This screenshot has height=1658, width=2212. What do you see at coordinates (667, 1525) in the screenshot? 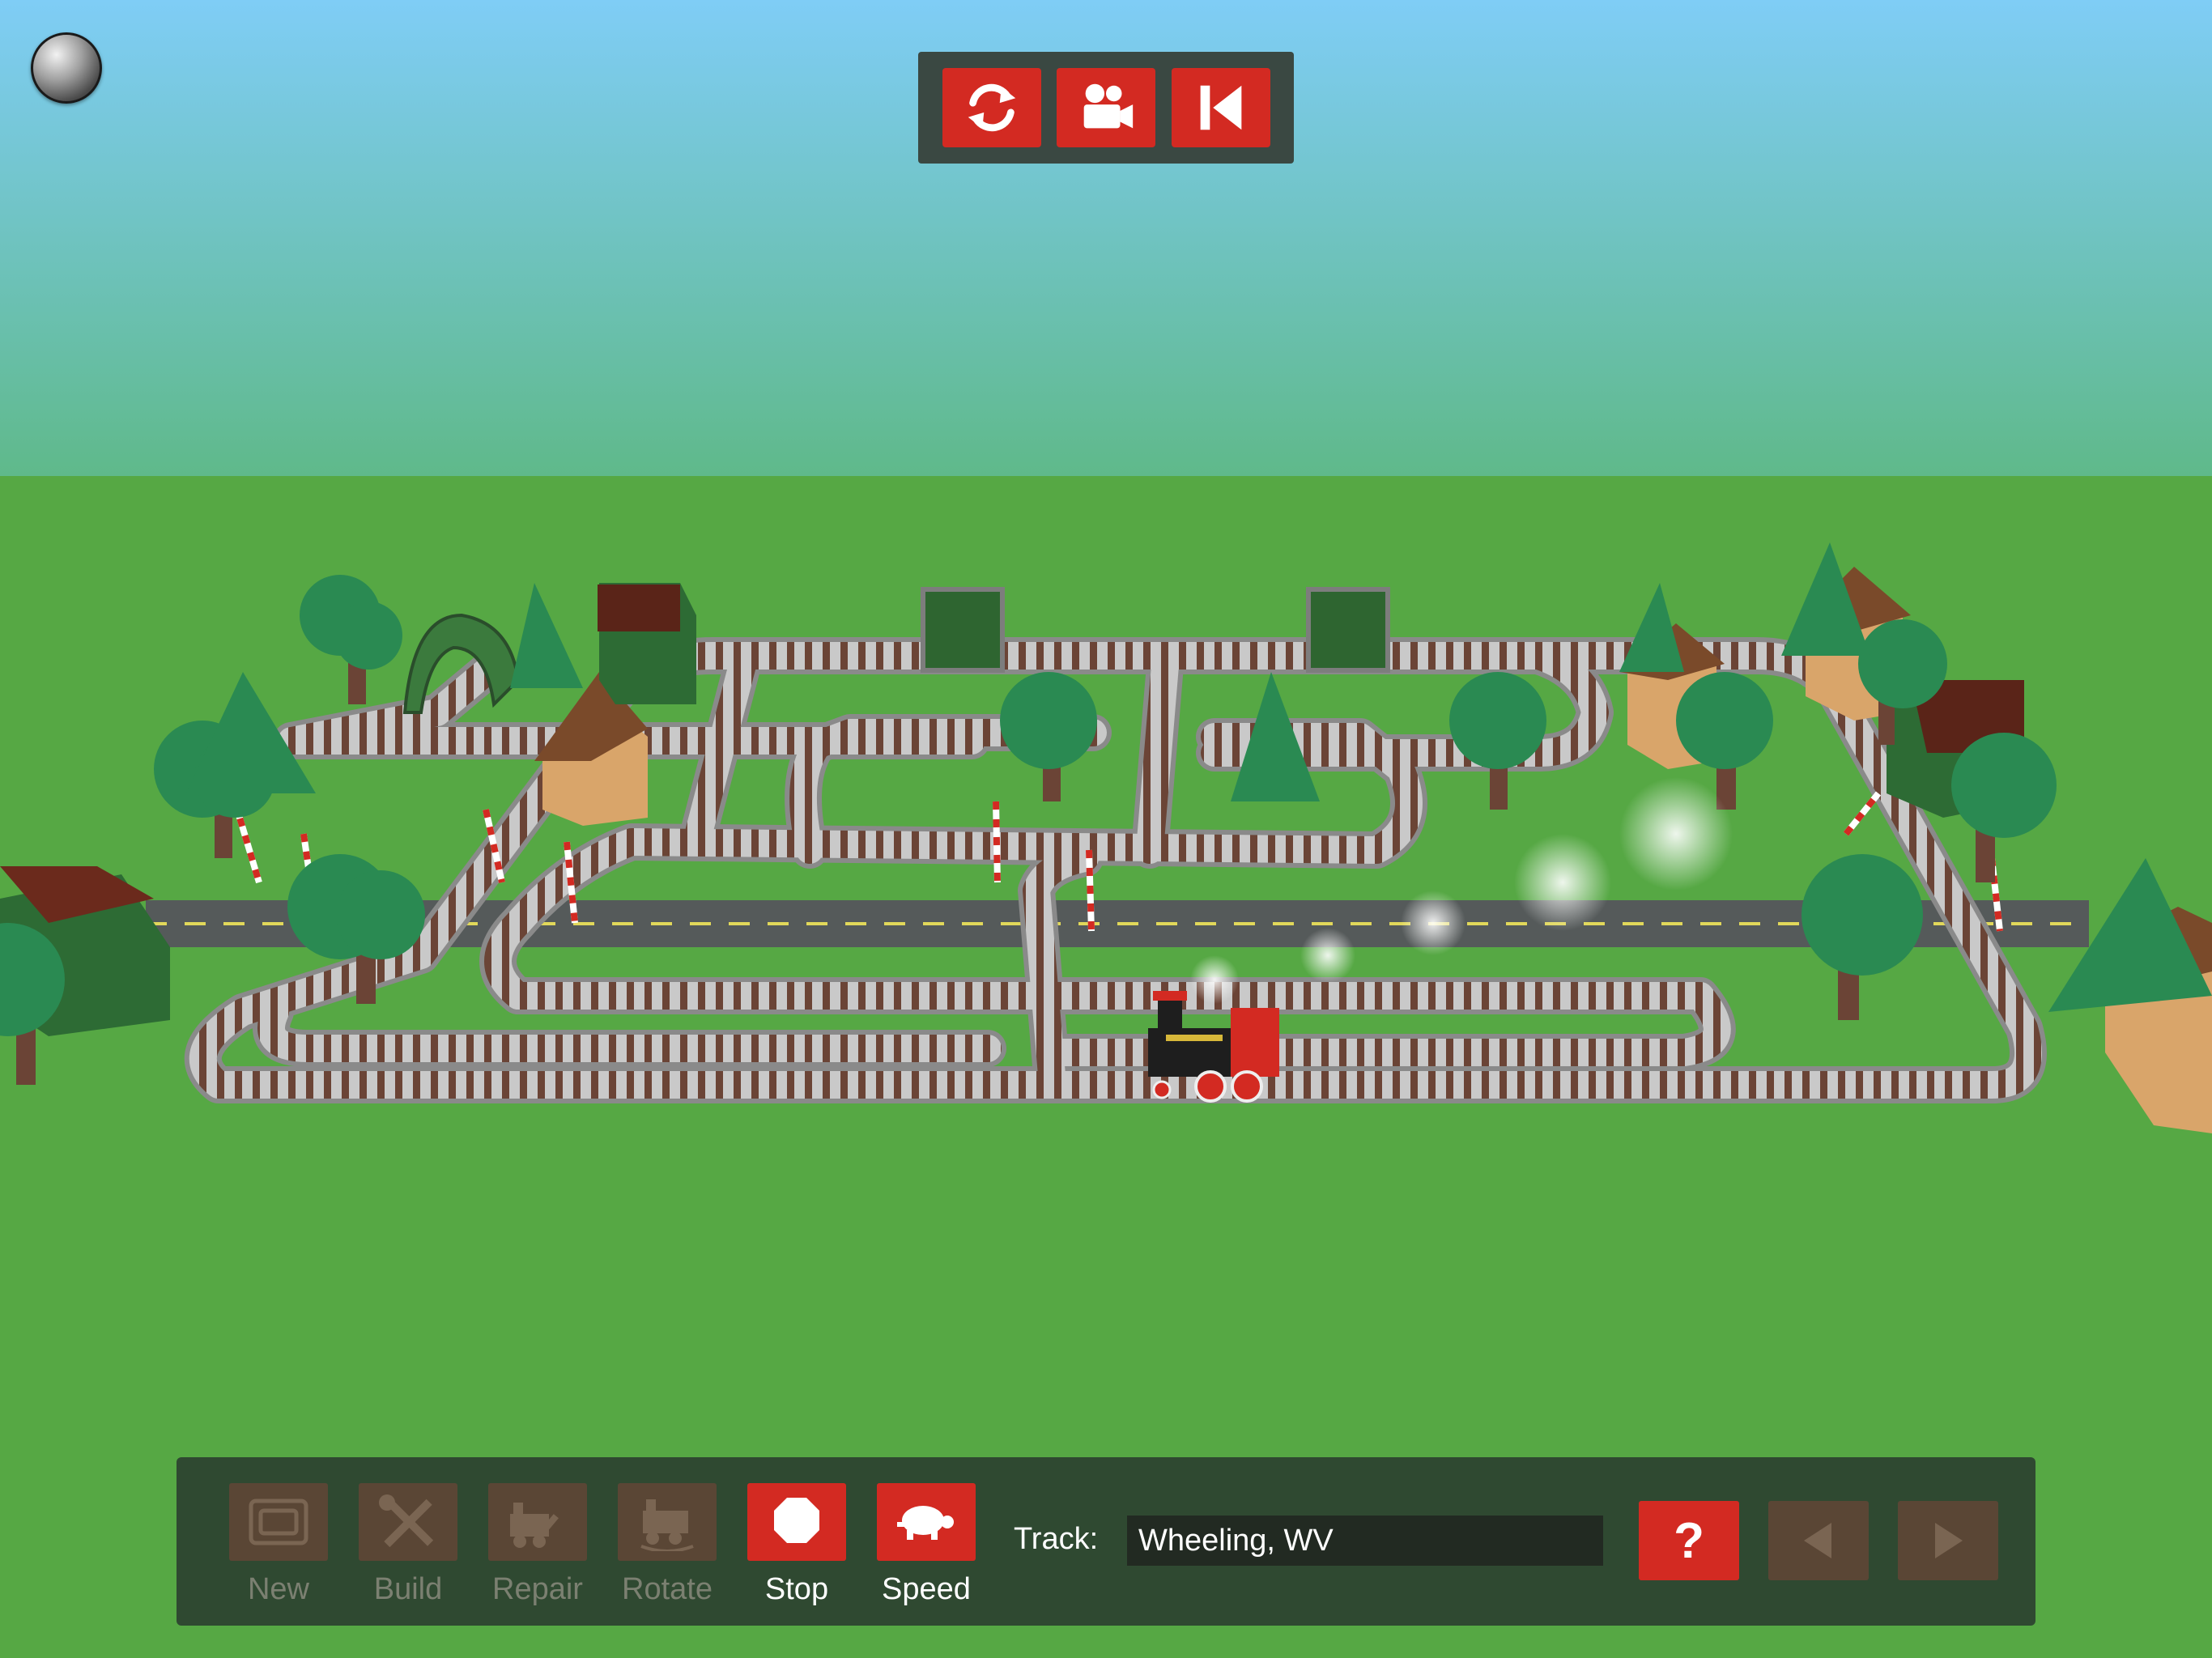
I see `rotate-train-icon` at bounding box center [667, 1525].